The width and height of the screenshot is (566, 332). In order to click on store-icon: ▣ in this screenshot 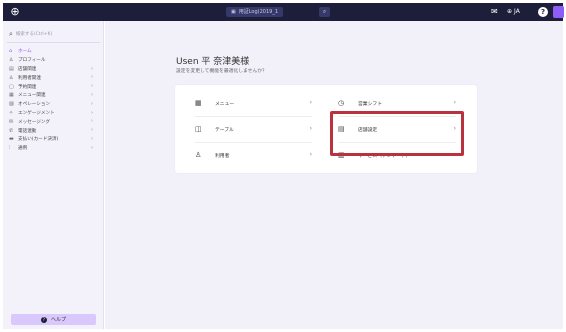, I will do `click(233, 12)`.